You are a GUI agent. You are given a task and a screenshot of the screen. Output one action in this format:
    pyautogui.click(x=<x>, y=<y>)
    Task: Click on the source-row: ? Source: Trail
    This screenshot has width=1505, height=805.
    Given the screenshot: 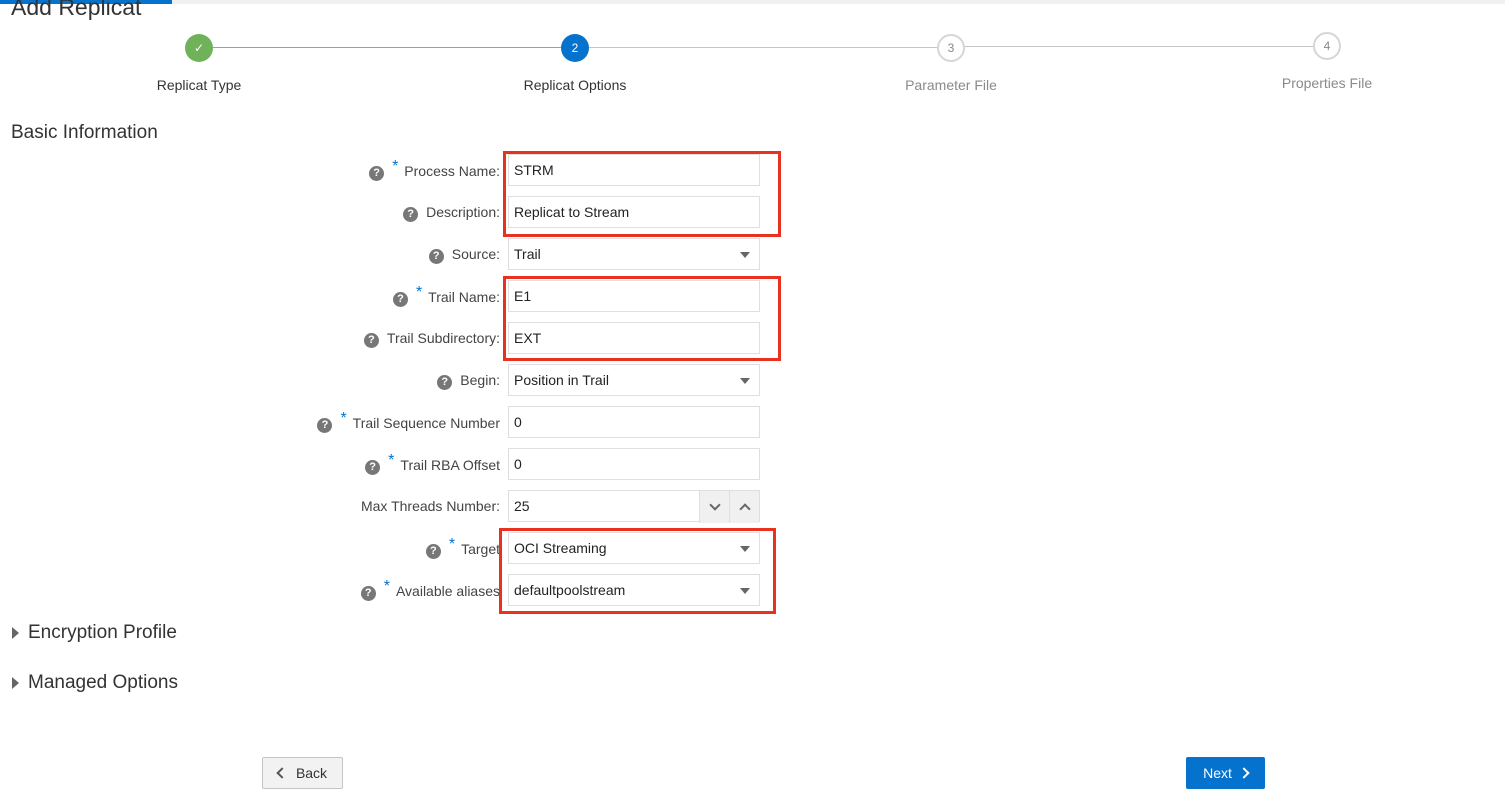 What is the action you would take?
    pyautogui.click(x=400, y=254)
    